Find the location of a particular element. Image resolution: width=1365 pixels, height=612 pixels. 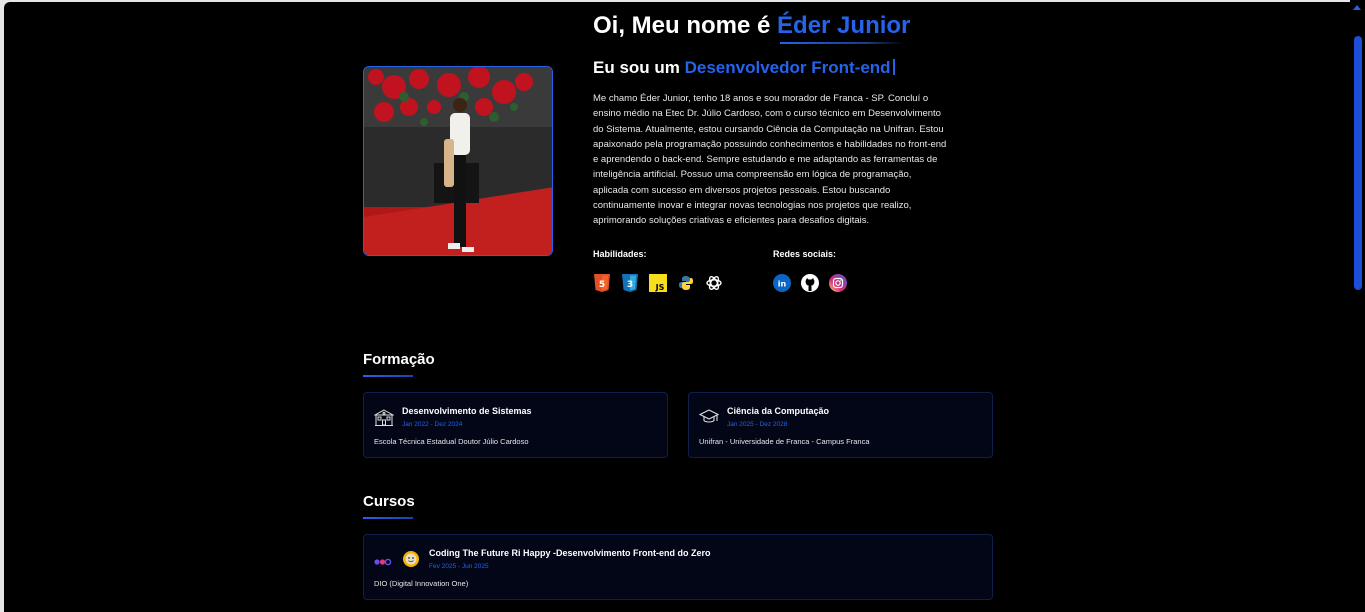

courses-underline is located at coordinates (388, 518).